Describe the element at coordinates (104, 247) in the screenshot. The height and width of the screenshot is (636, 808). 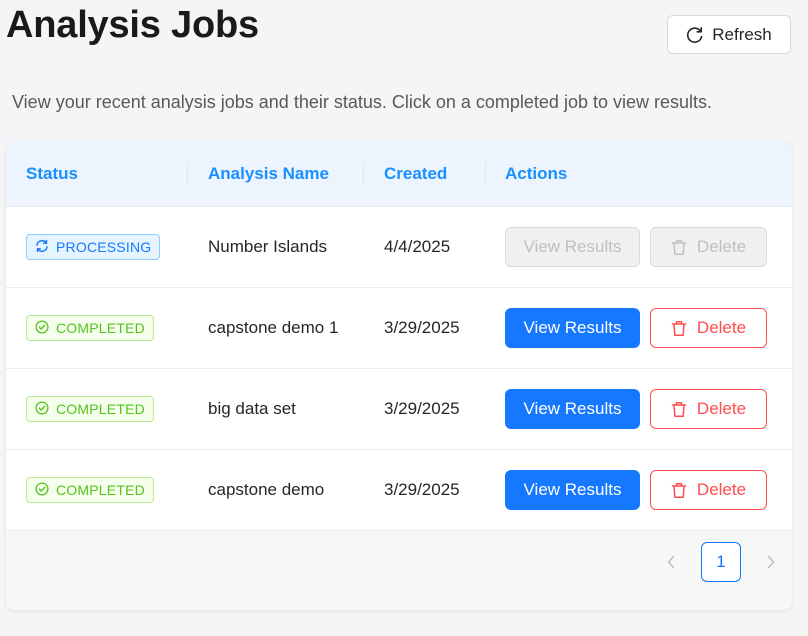
I see `status-text: PROCESSING` at that location.